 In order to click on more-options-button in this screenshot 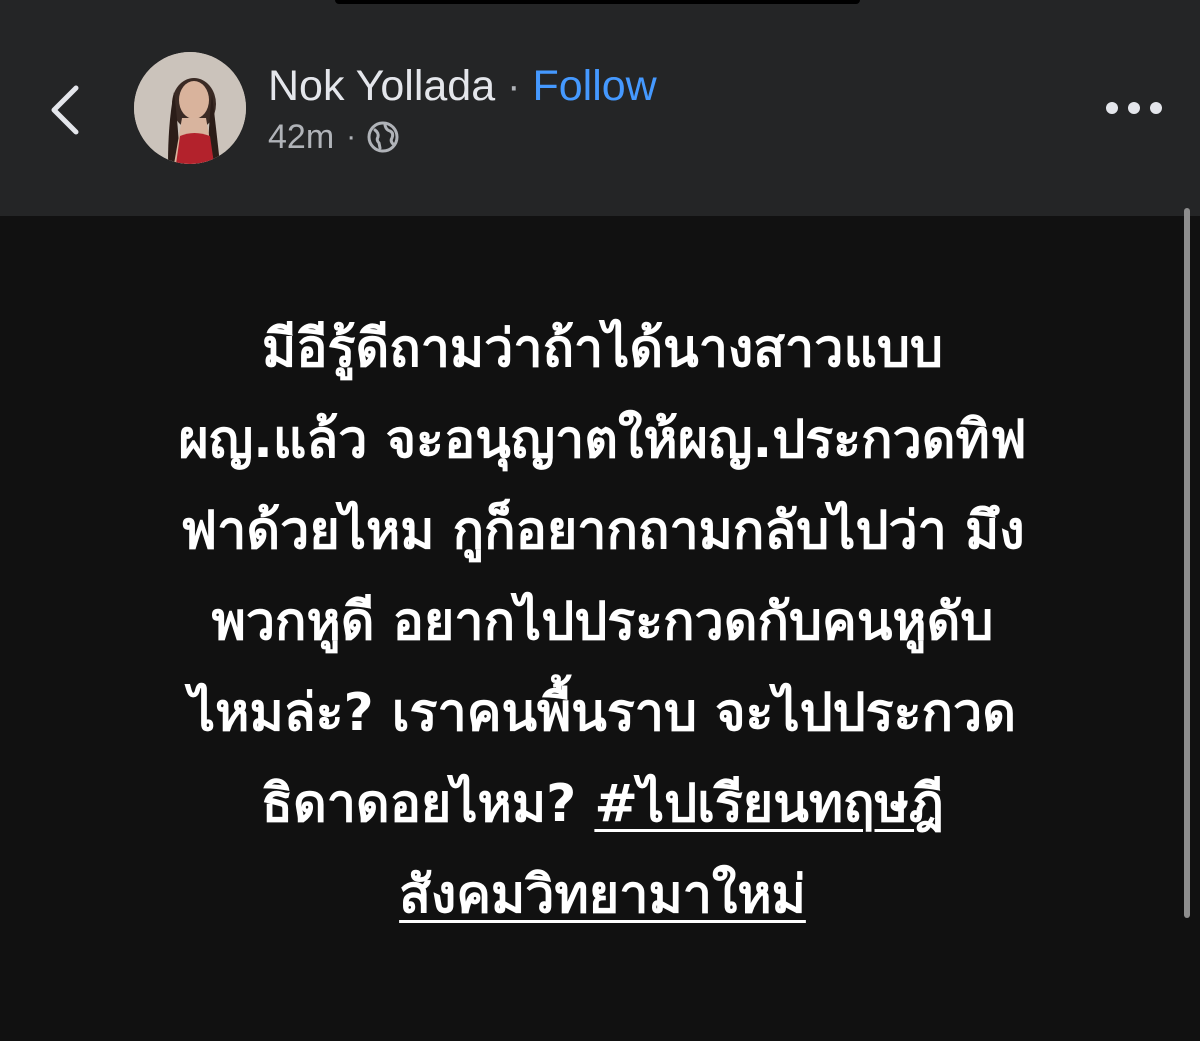, I will do `click(1134, 108)`.